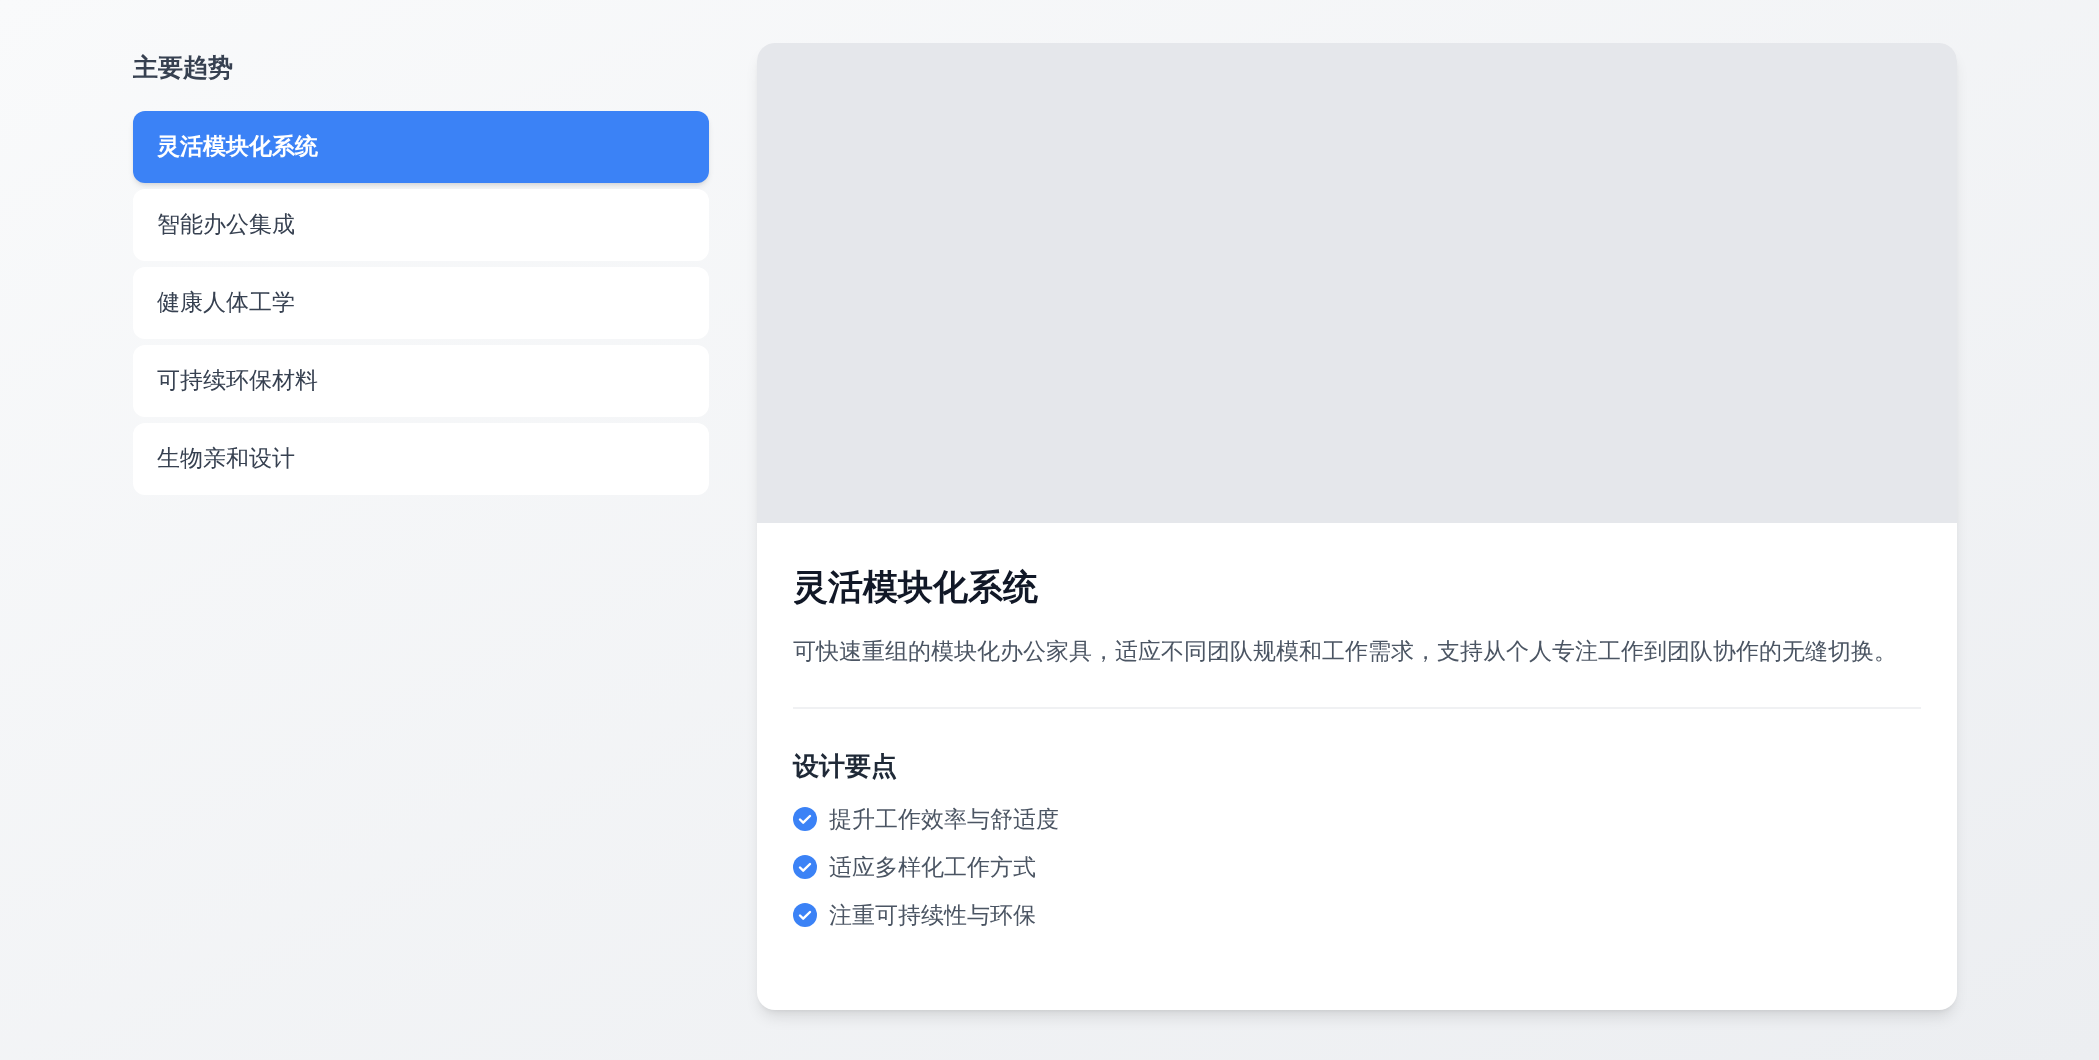  I want to click on detail-description: 可快速重组的模块化办公家具，适应不同团队规模和工作需求，支持从个人专注工作到团队协作的无缝切换。, so click(1345, 651).